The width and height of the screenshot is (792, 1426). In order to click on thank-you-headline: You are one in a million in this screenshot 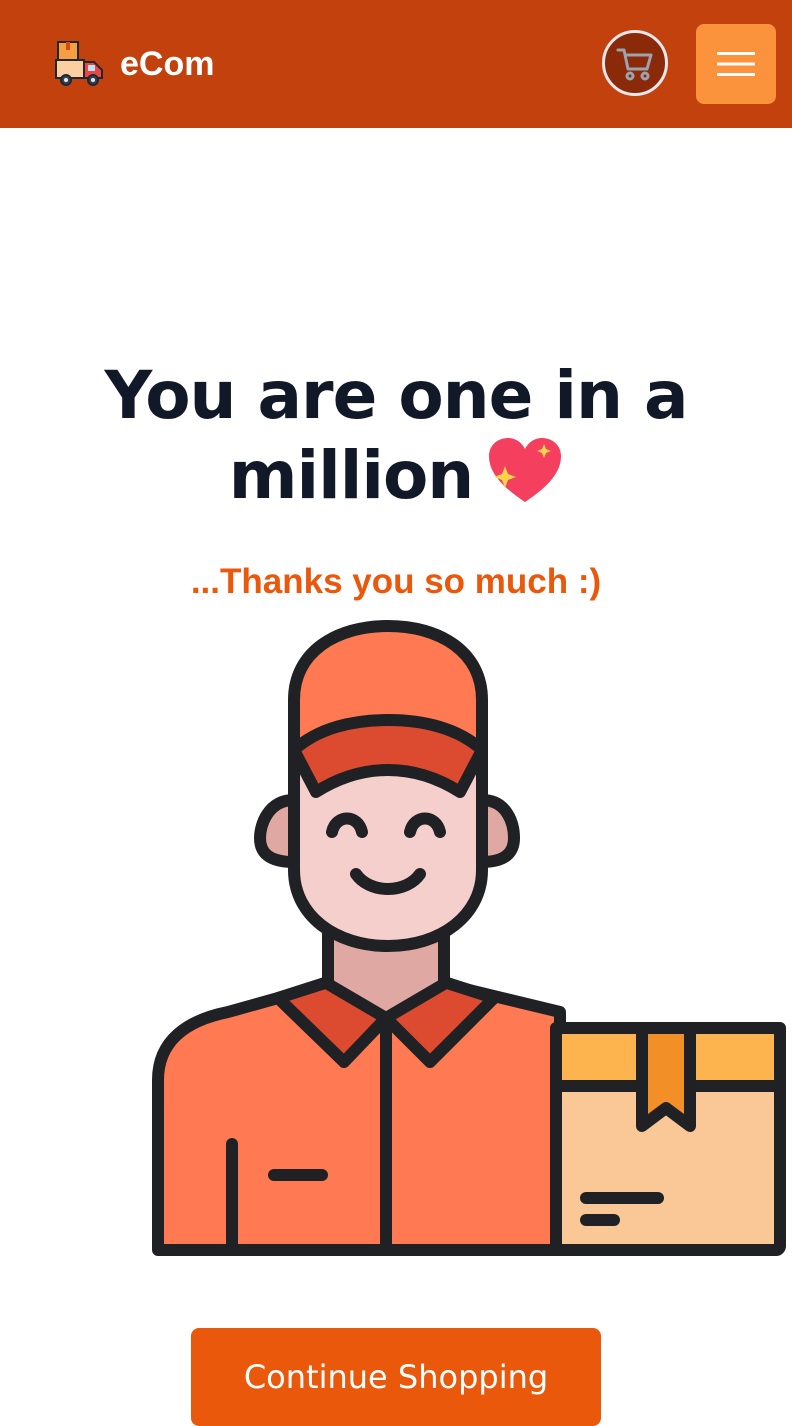, I will do `click(396, 436)`.